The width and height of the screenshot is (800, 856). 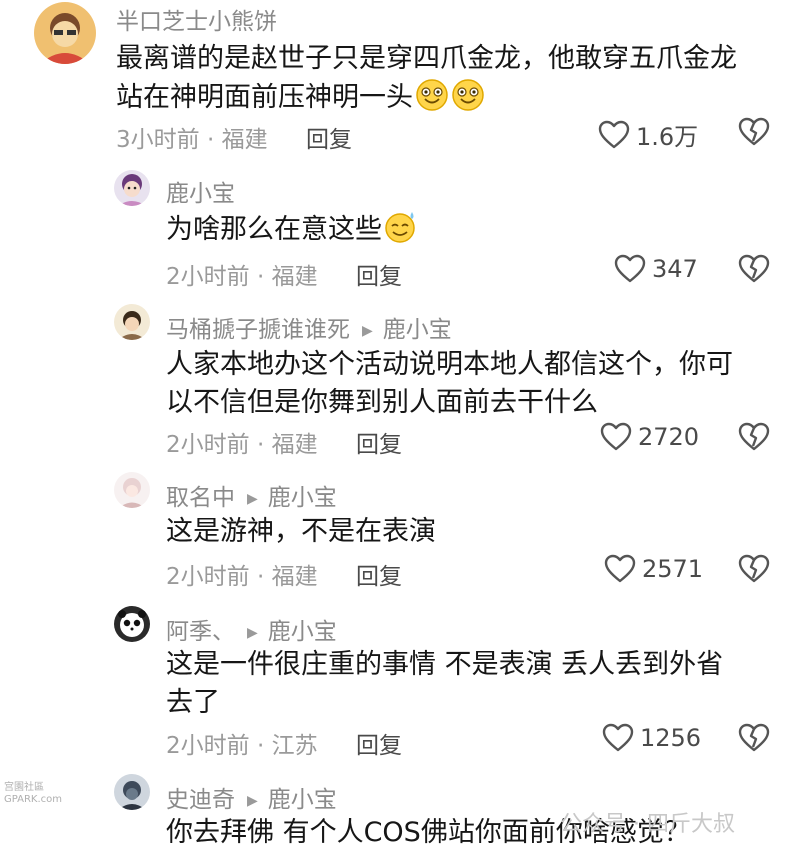 I want to click on comment-text: 最离谱的是赵世子只是穿四爪金龙，他敢穿五爪金龙 站在神明面前压神明一头, so click(x=446, y=78).